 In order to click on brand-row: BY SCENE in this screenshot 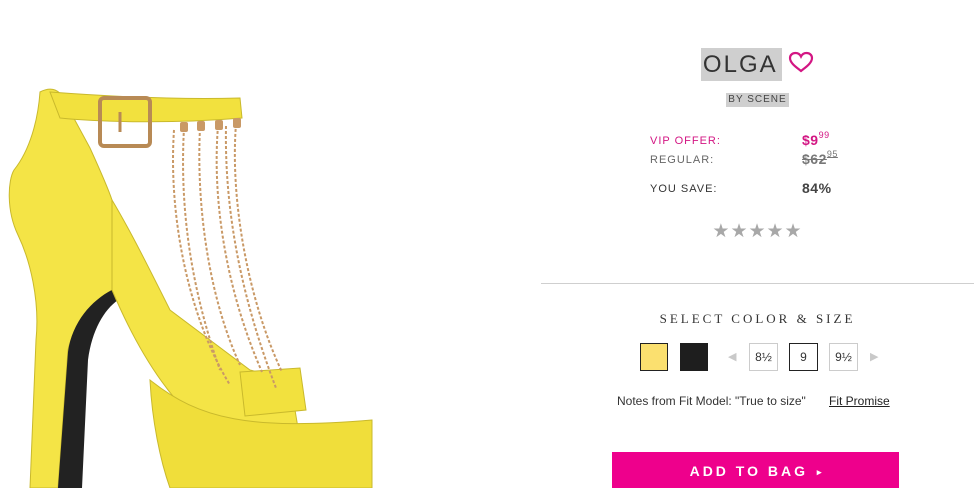, I will do `click(757, 98)`.